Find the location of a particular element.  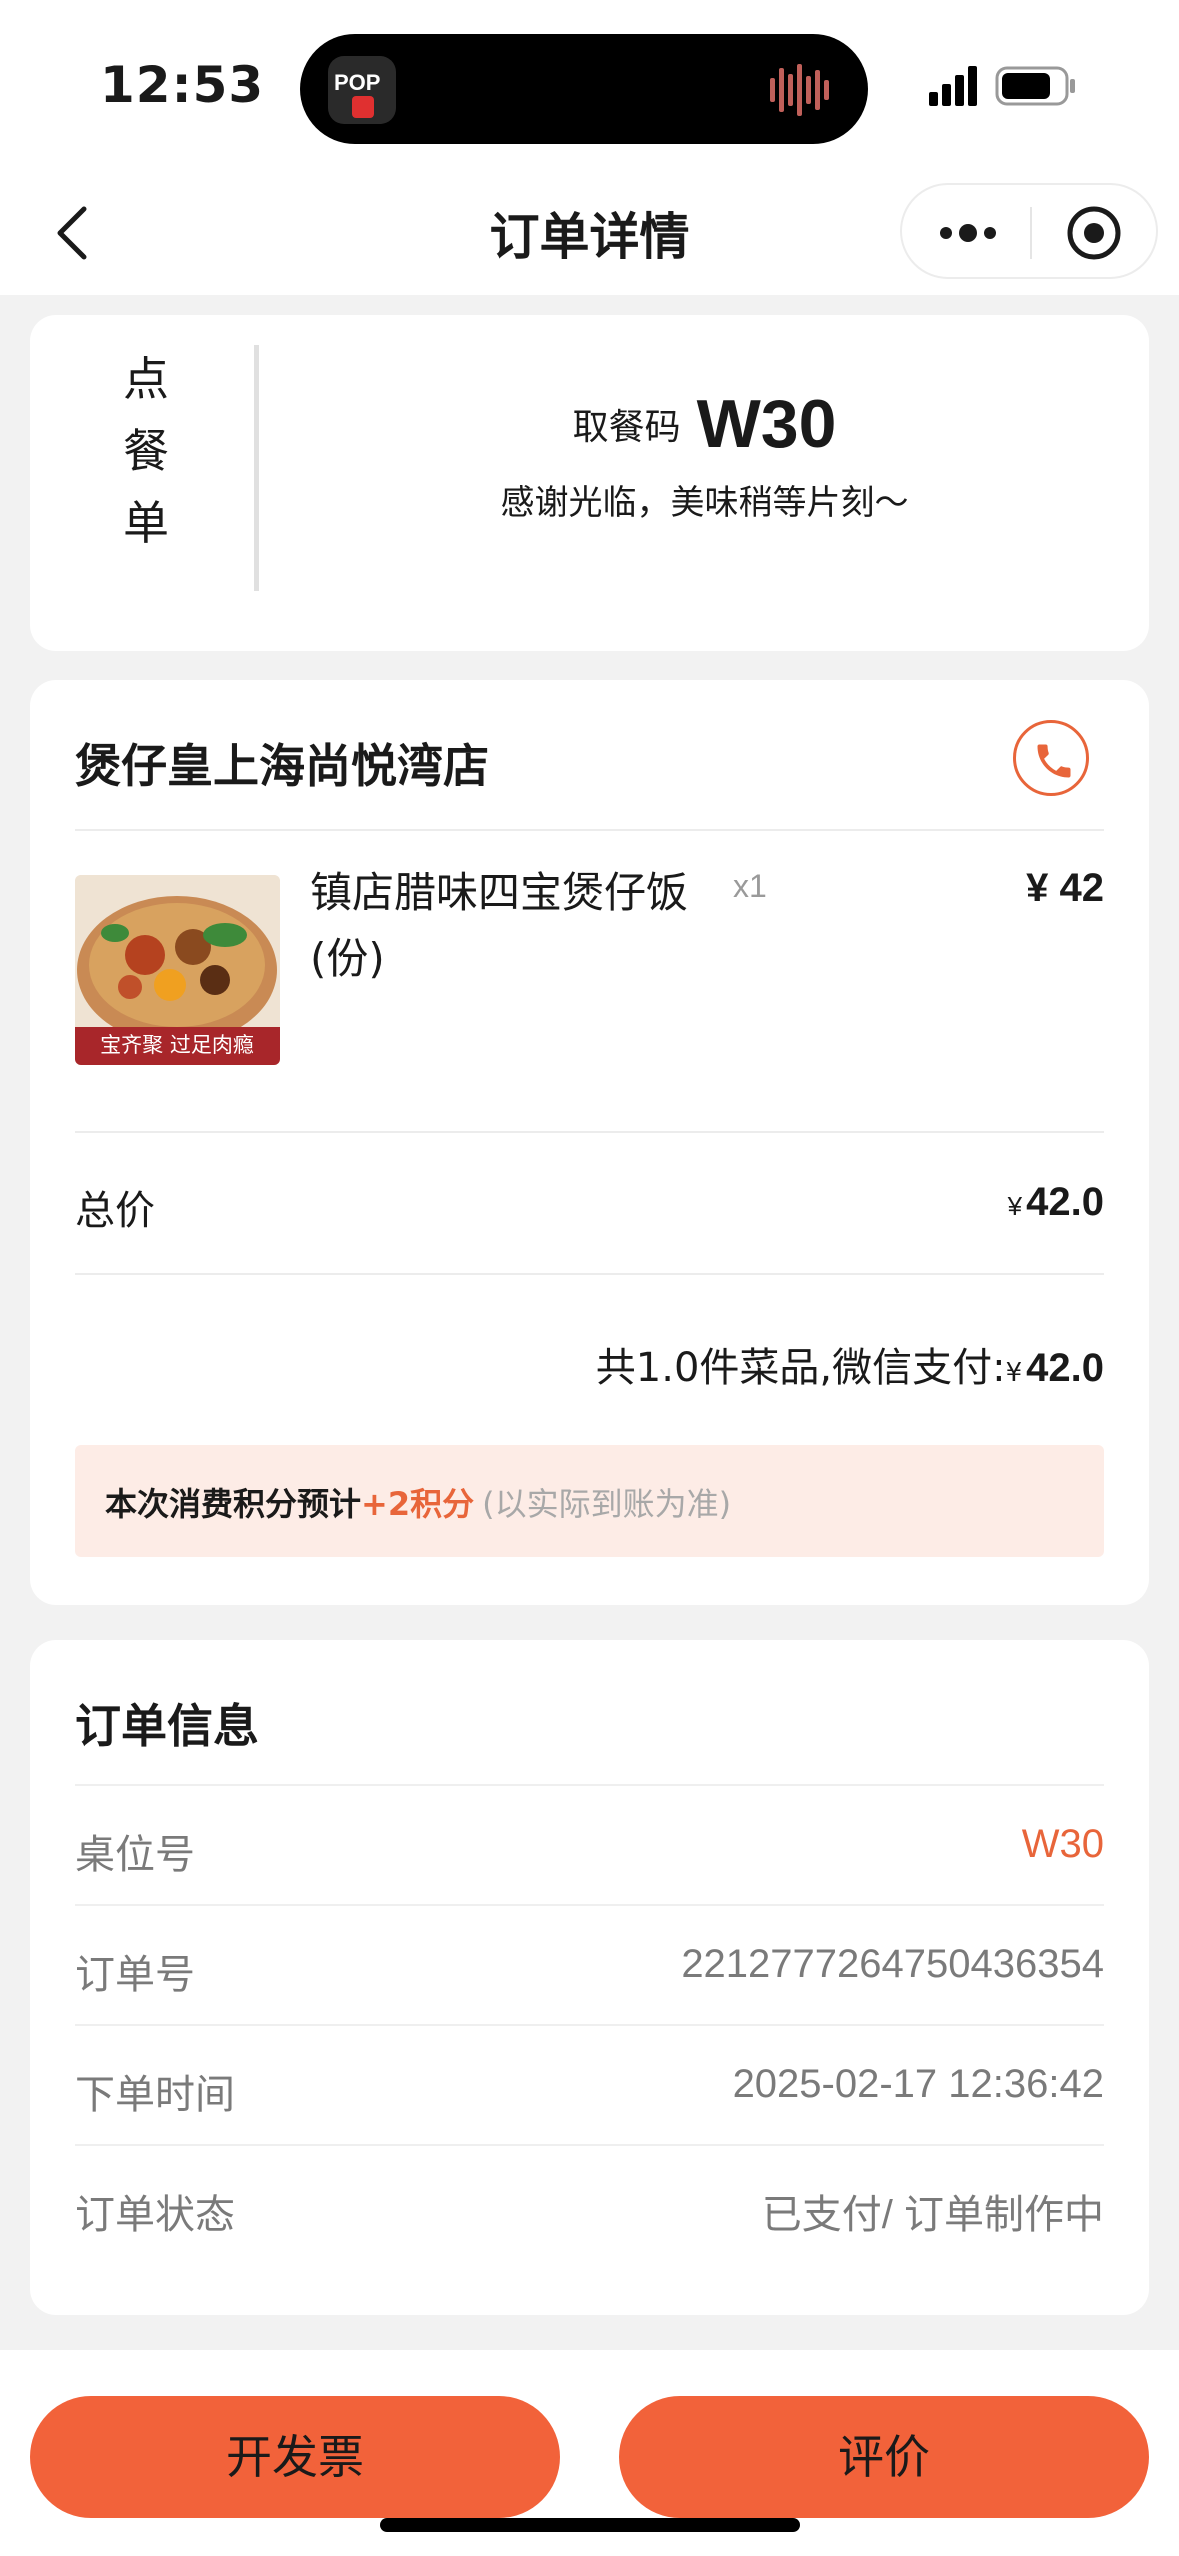

info-key: 订单状态 is located at coordinates (155, 2215).